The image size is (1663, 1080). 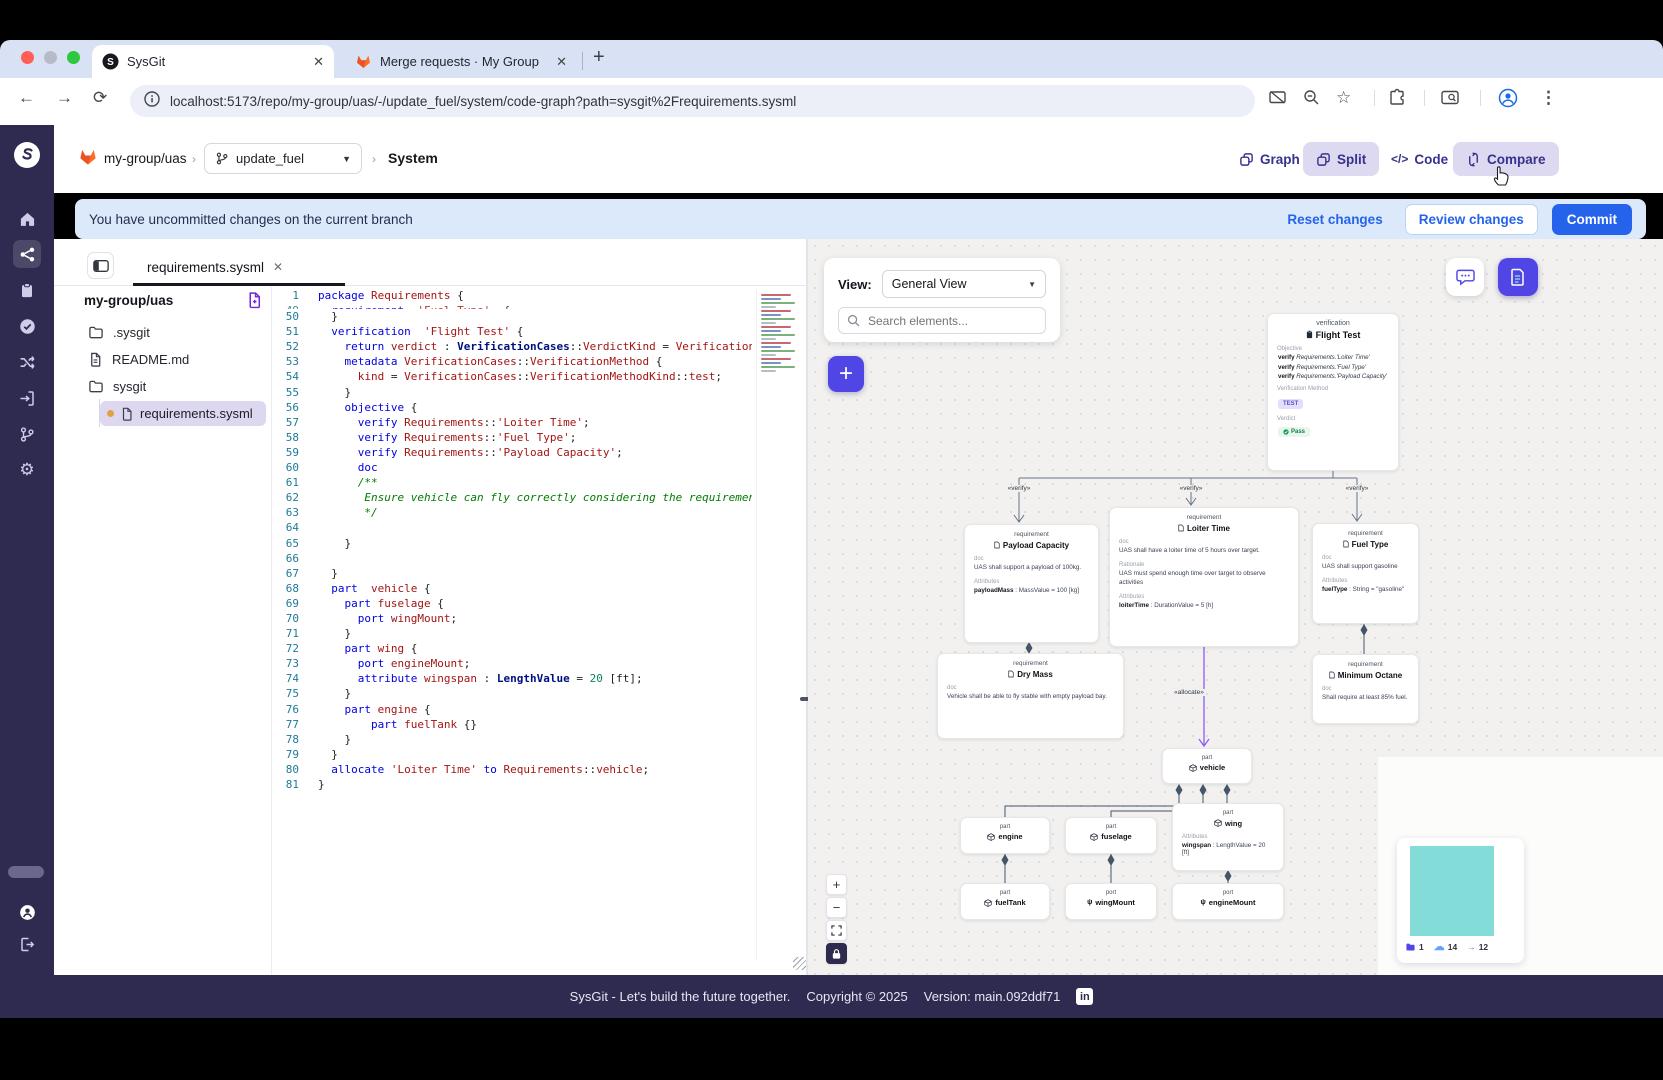 What do you see at coordinates (27, 362) in the screenshot?
I see `sidebar-item-allocations` at bounding box center [27, 362].